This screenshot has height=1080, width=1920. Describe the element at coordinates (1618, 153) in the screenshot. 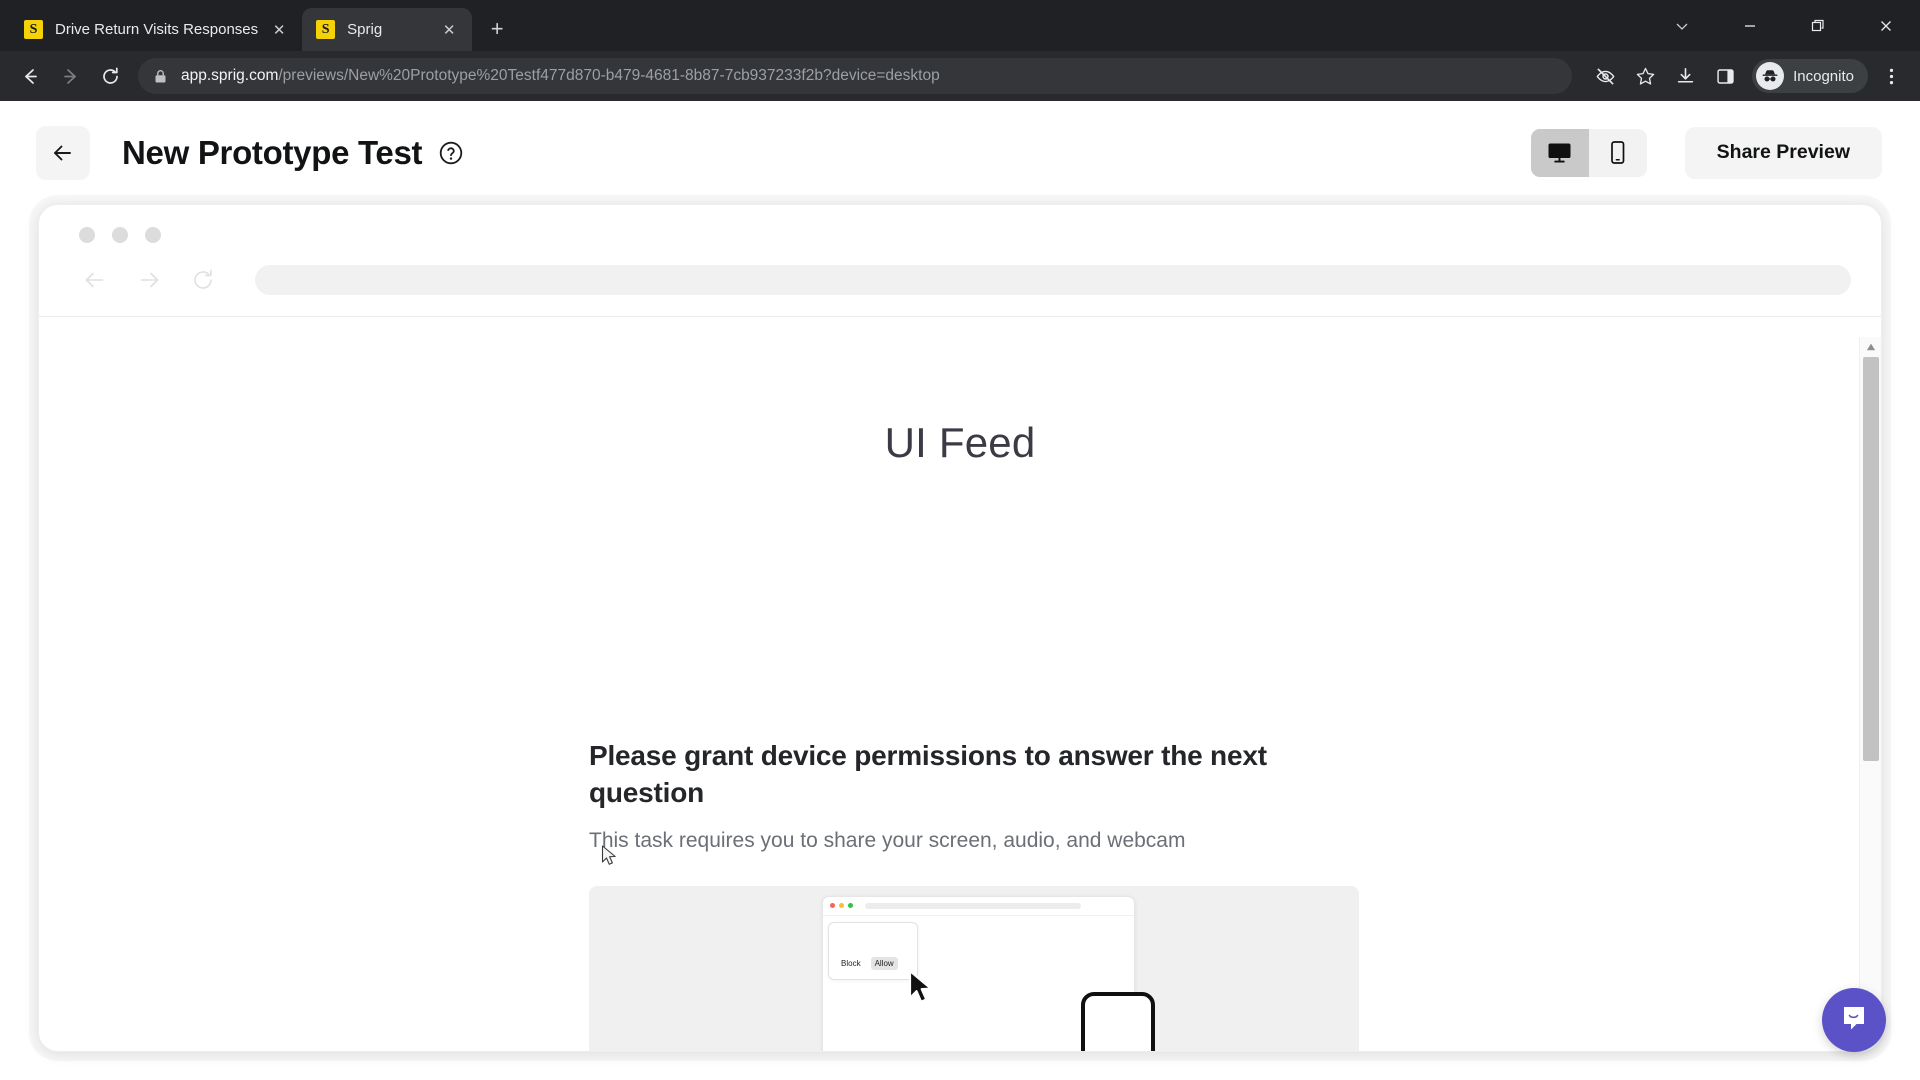

I see `device-toggle-mobile` at that location.